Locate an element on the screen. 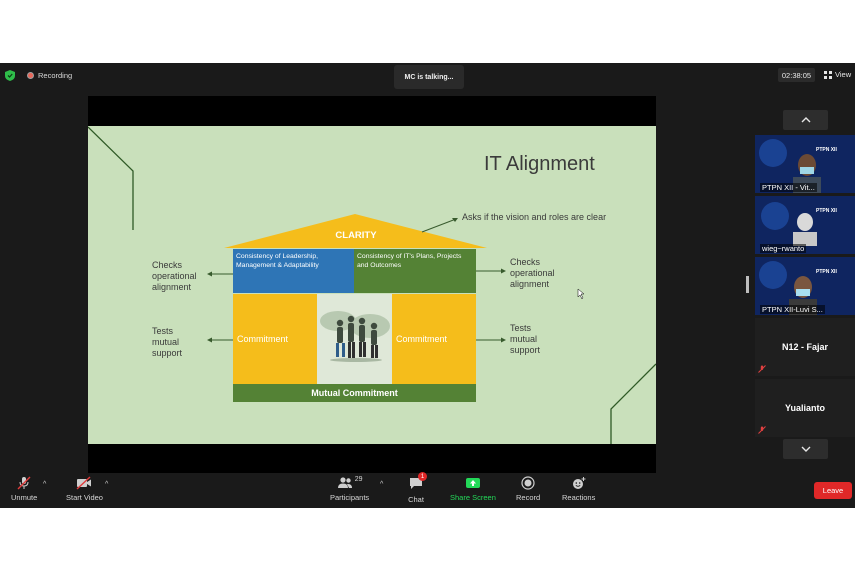 This screenshot has width=855, height=570. video-off-icon is located at coordinates (84, 483).